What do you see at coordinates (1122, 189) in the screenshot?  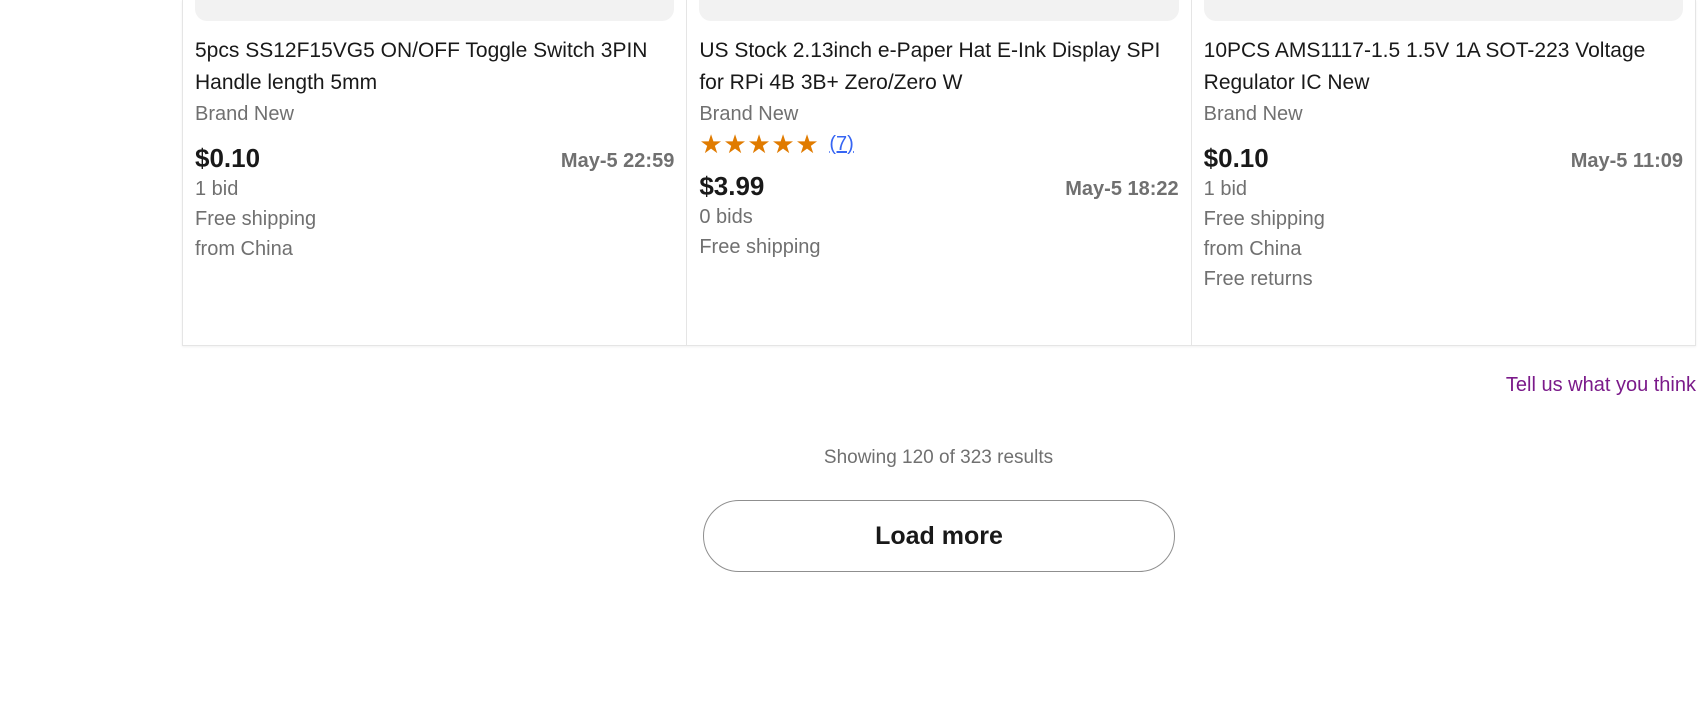 I see `listing-time-left: May-5 18:22` at bounding box center [1122, 189].